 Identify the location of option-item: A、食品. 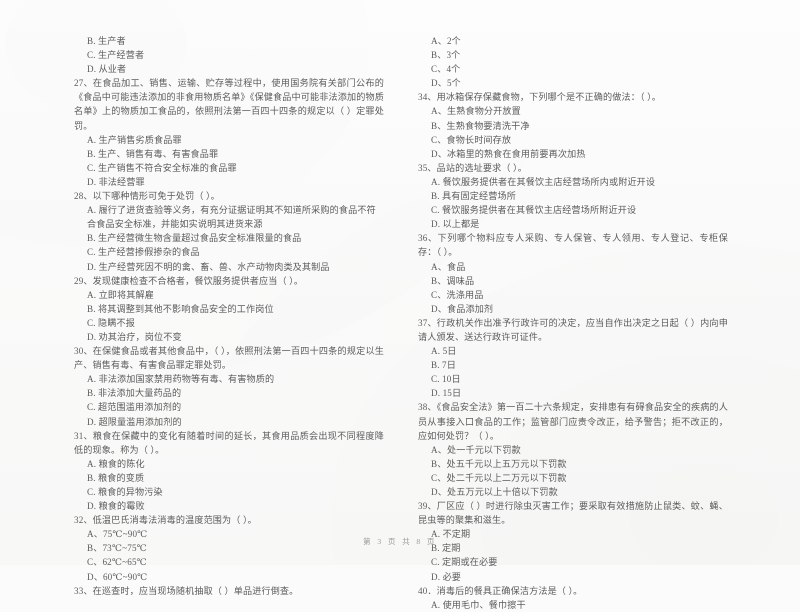
(448, 266).